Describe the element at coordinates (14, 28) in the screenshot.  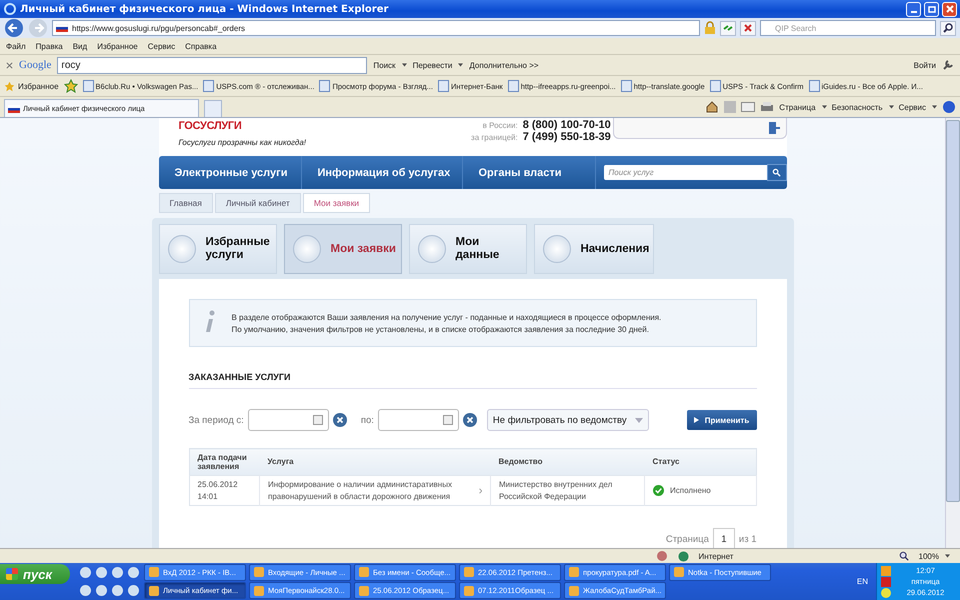
I see `back-button` at that location.